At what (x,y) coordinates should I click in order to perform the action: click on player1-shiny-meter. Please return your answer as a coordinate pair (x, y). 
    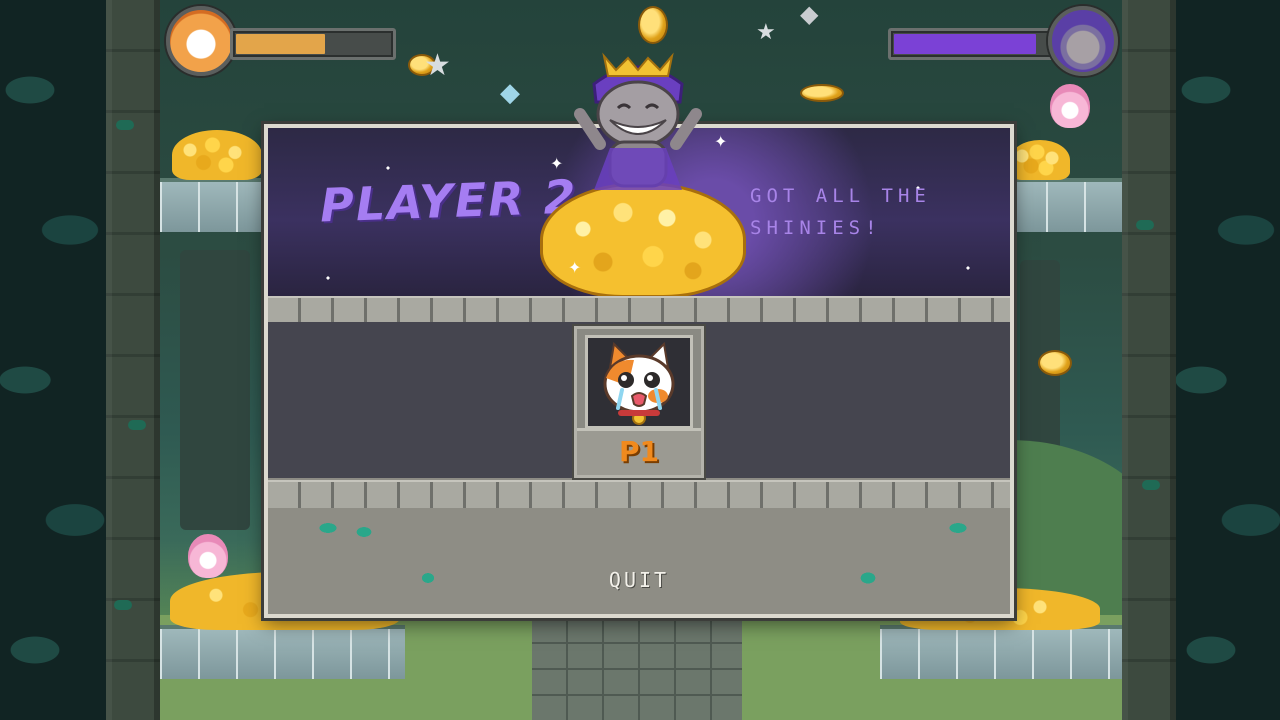
    Looking at the image, I should click on (313, 44).